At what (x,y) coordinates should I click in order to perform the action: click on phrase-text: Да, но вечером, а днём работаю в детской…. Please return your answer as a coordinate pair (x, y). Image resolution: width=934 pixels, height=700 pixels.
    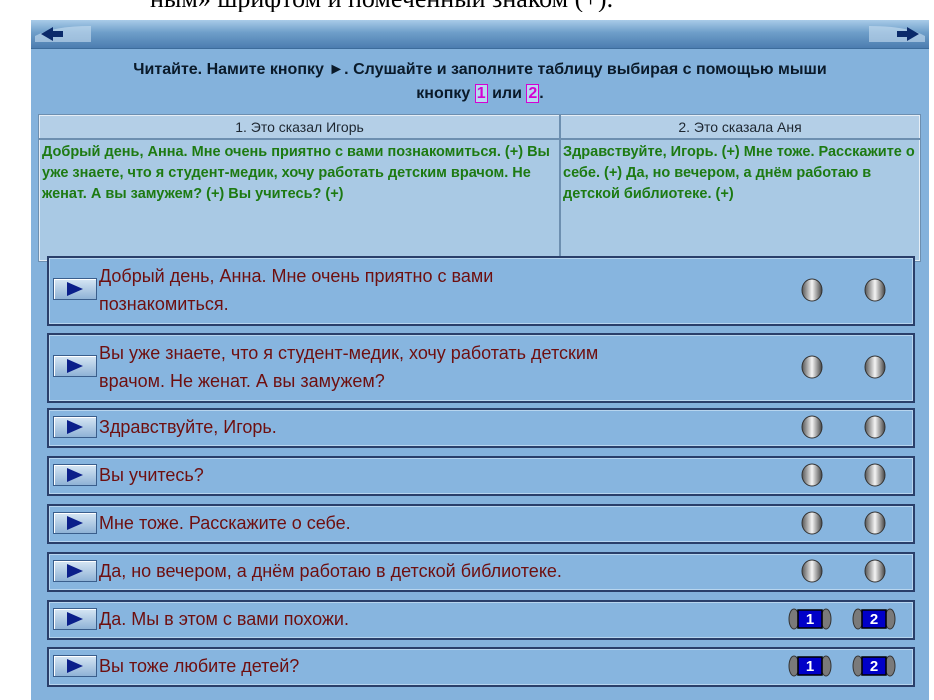
    Looking at the image, I should click on (330, 571).